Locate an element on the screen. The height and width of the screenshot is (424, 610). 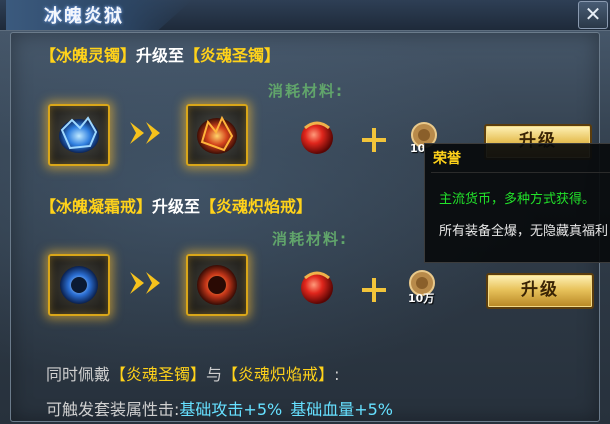
set-bonus-line2: 可触发套装属性击:基础攻击+5% 基础血量+5% is located at coordinates (219, 408).